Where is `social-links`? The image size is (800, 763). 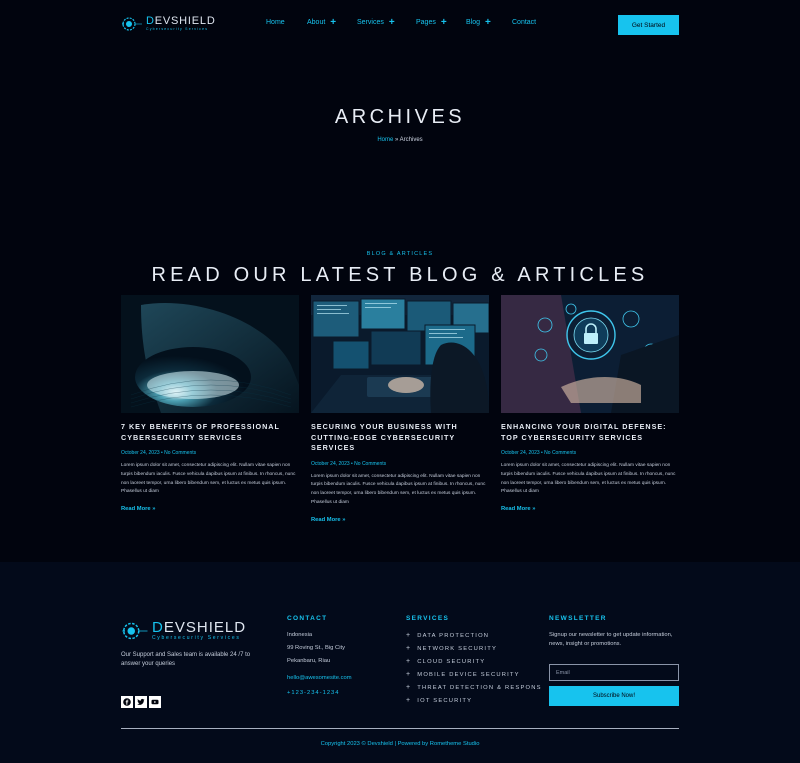
social-links is located at coordinates (141, 702).